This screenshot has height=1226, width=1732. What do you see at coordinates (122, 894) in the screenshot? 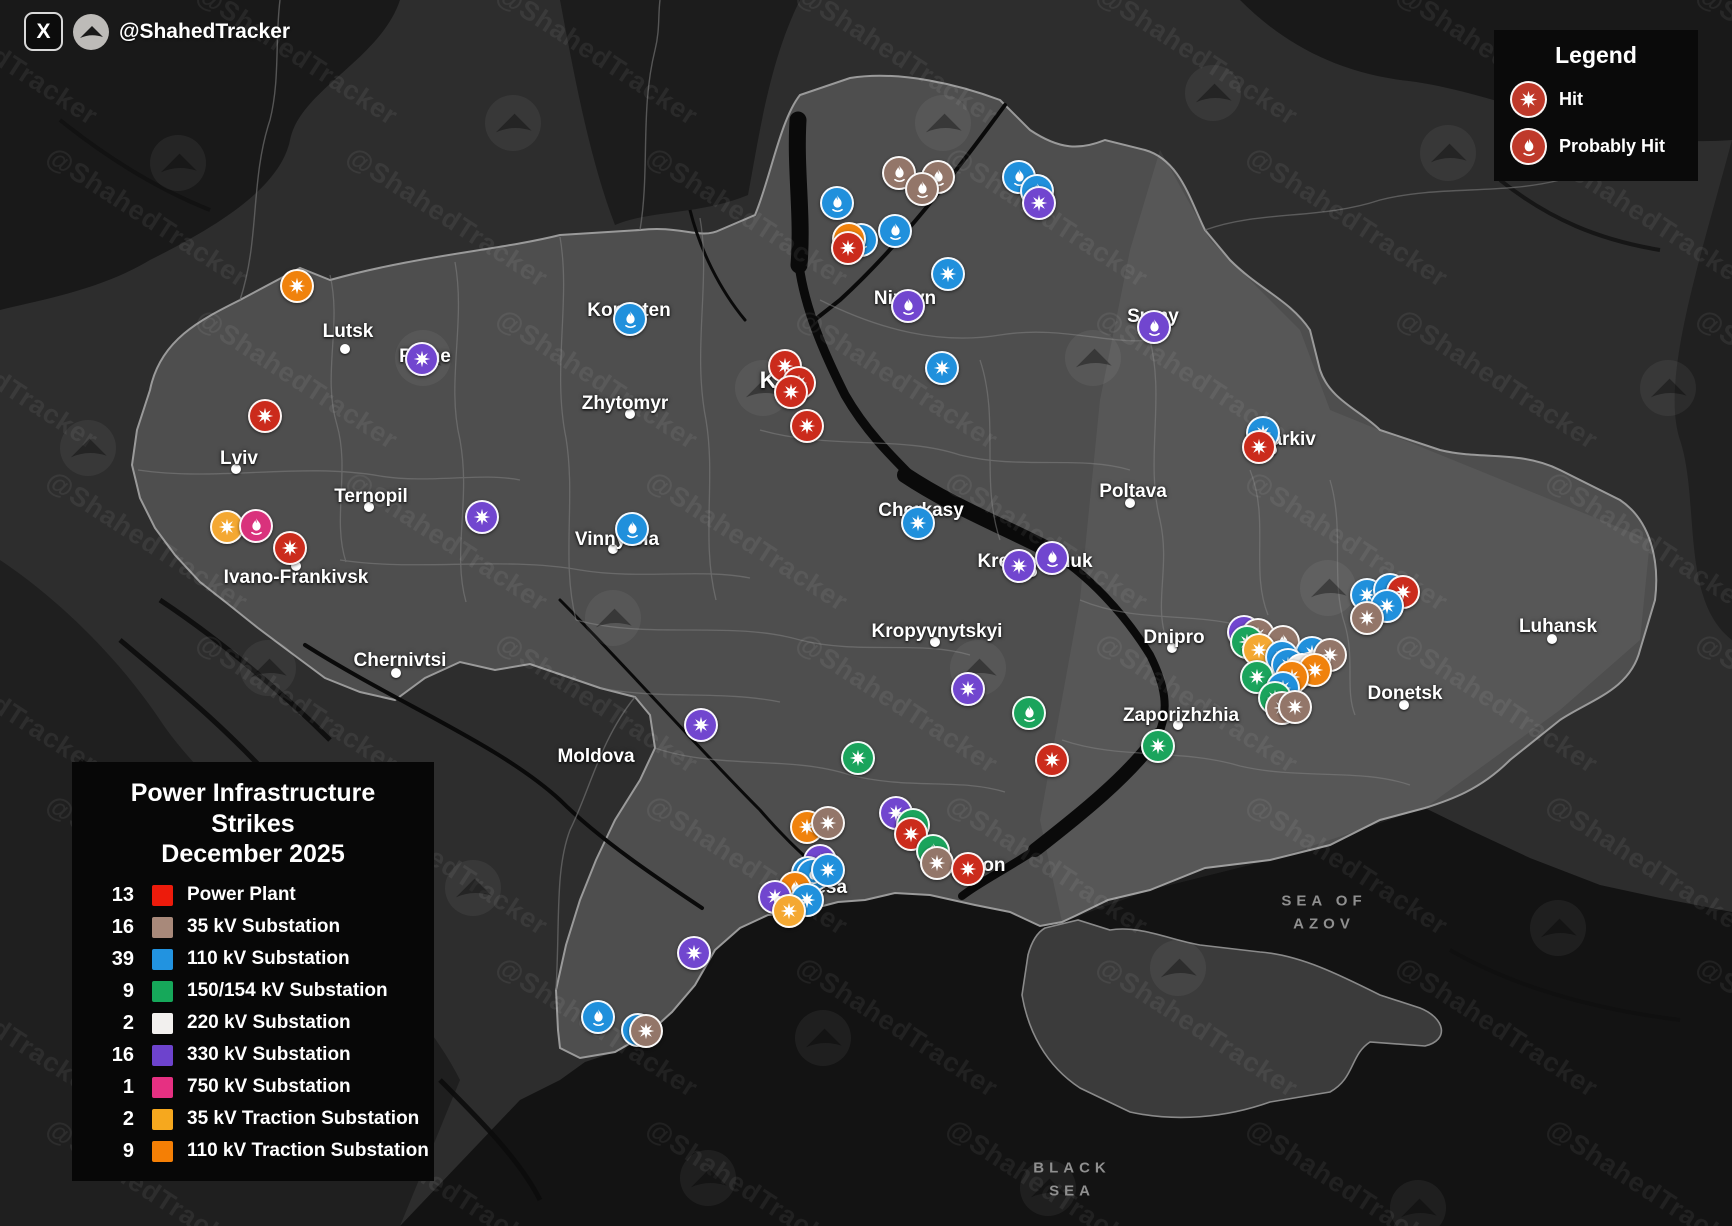
I see `stat-count: 13` at bounding box center [122, 894].